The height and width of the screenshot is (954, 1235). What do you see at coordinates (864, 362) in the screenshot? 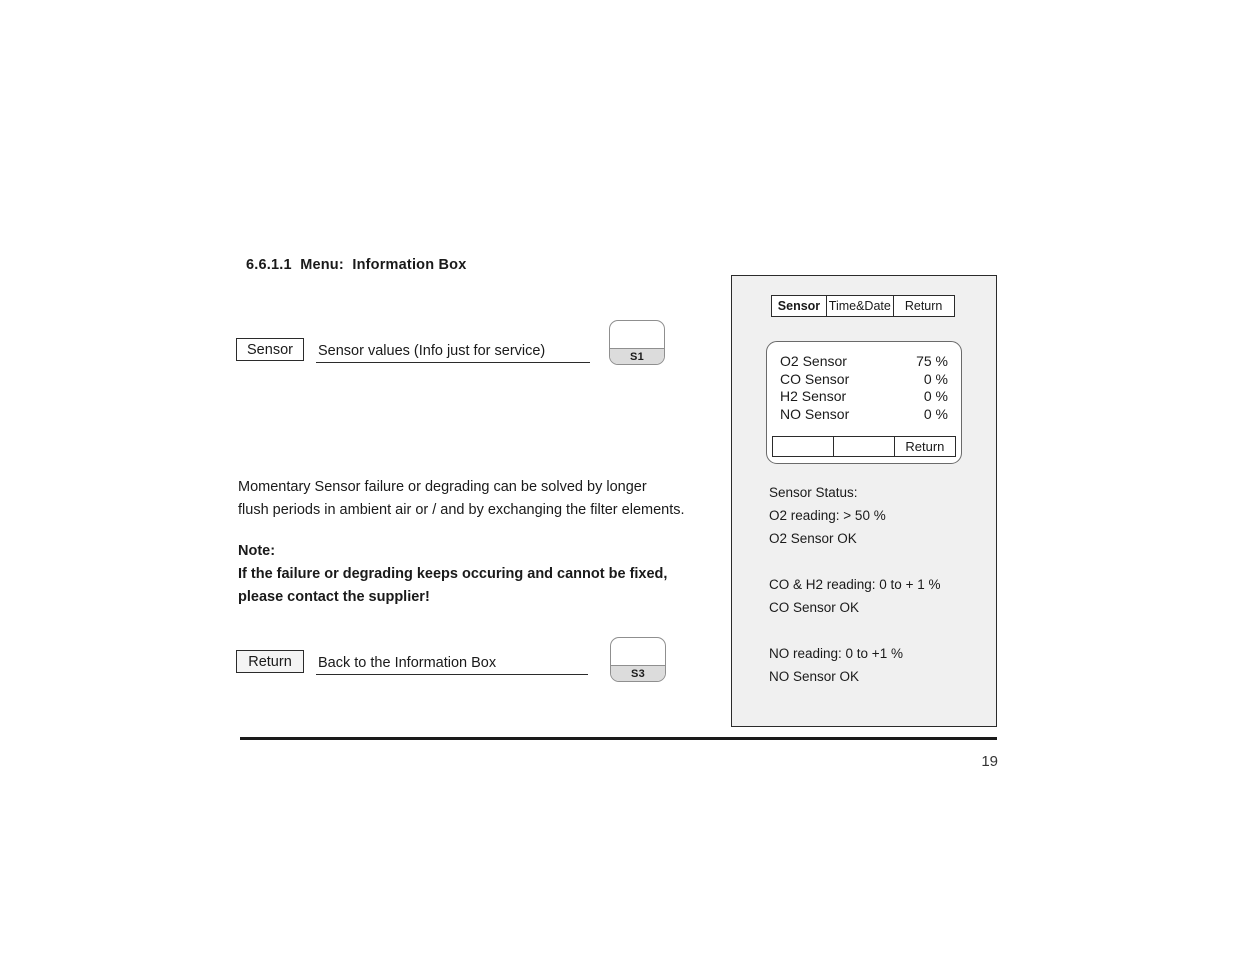
I see `lcd-reading-row: O2 Sensor 75 %` at bounding box center [864, 362].